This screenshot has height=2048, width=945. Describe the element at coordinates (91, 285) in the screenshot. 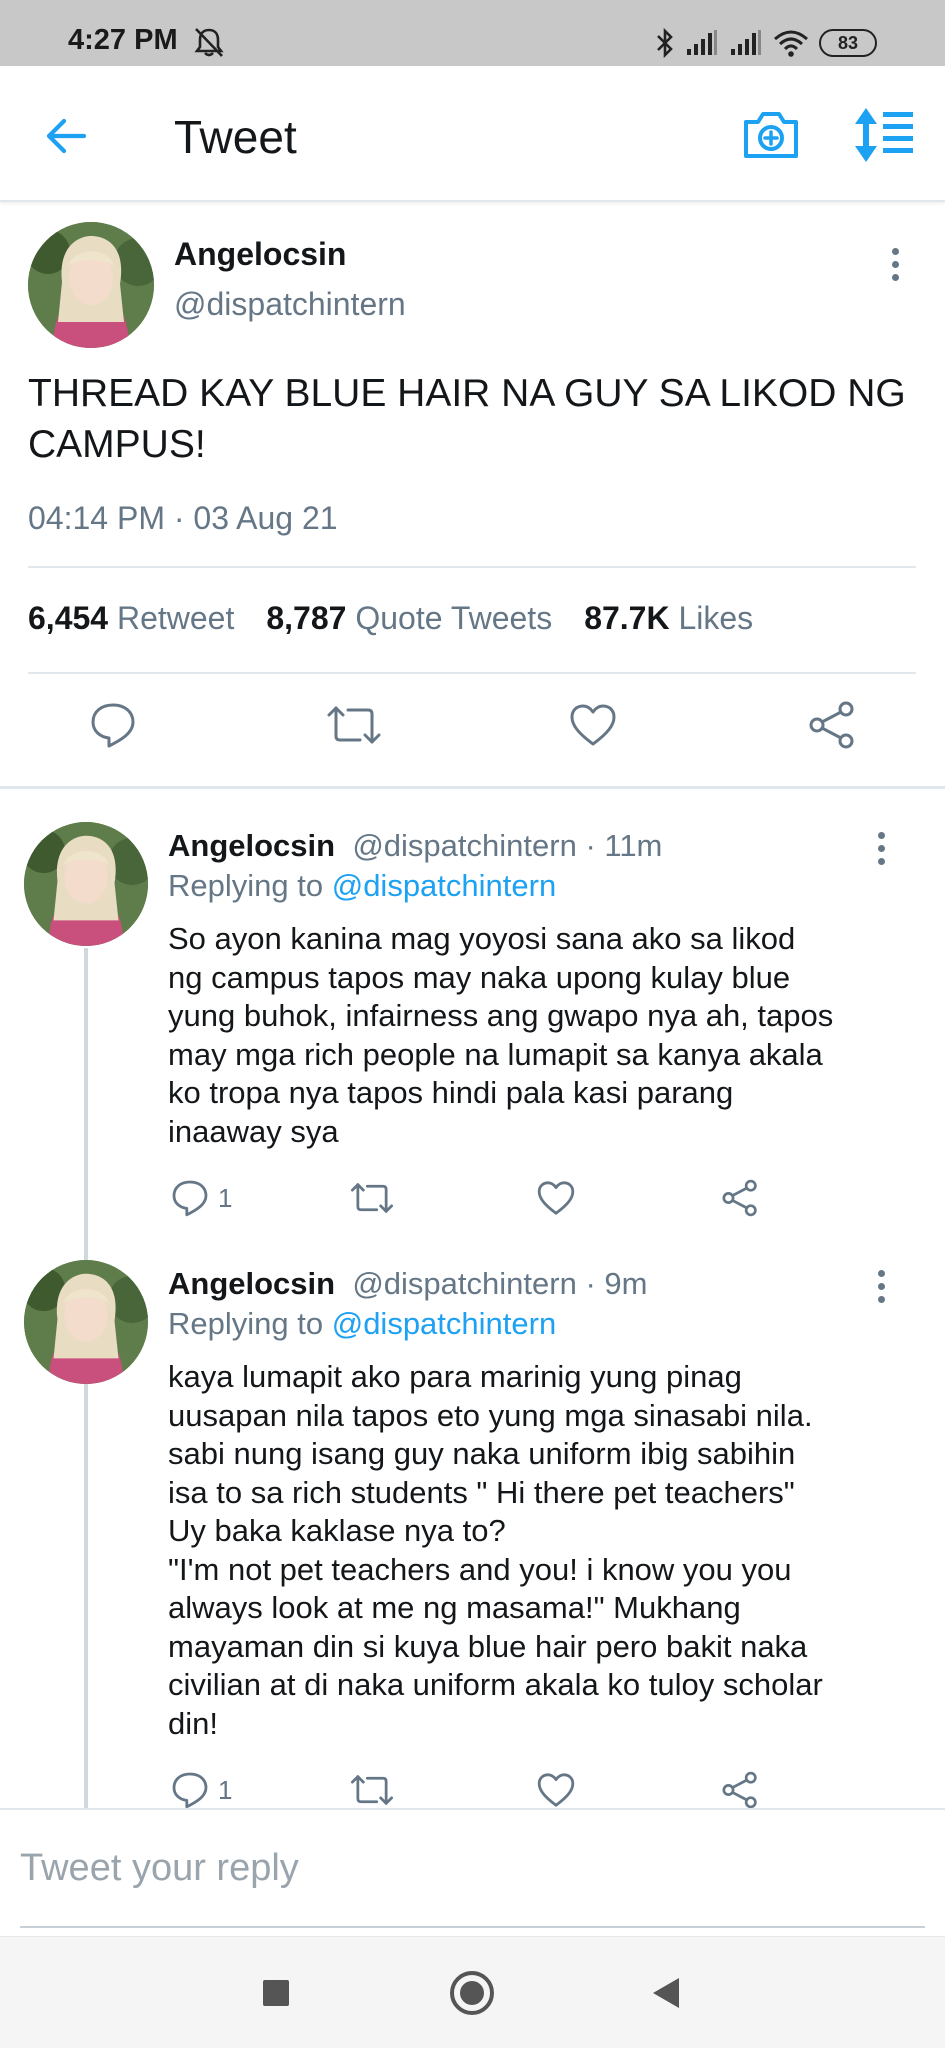

I see `author-avatar` at that location.